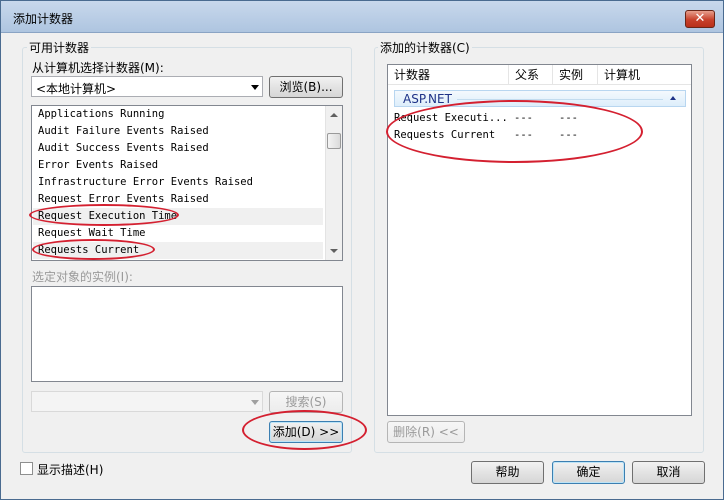  What do you see at coordinates (187, 334) in the screenshot?
I see `instances-list` at bounding box center [187, 334].